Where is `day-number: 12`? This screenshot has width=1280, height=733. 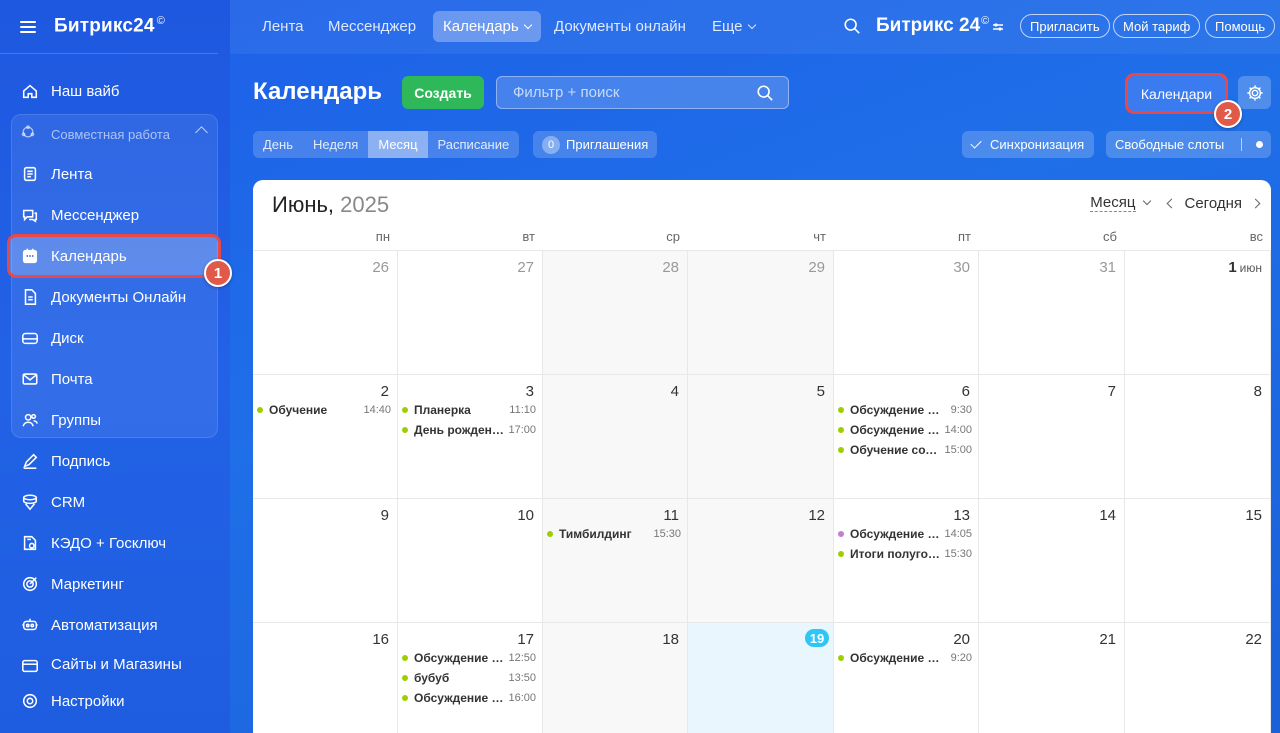
day-number: 12 is located at coordinates (816, 515).